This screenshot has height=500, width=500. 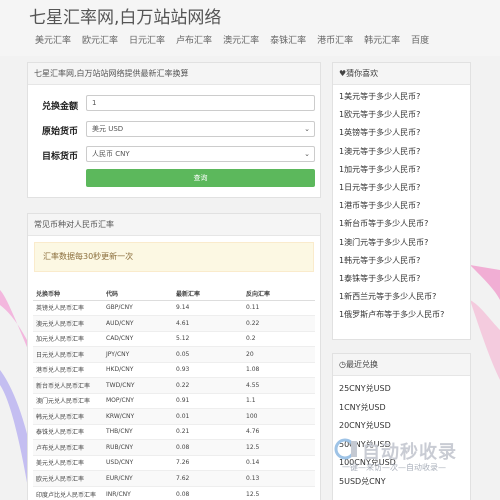 I want to click on target-currency-label: 目标货币, so click(x=60, y=157).